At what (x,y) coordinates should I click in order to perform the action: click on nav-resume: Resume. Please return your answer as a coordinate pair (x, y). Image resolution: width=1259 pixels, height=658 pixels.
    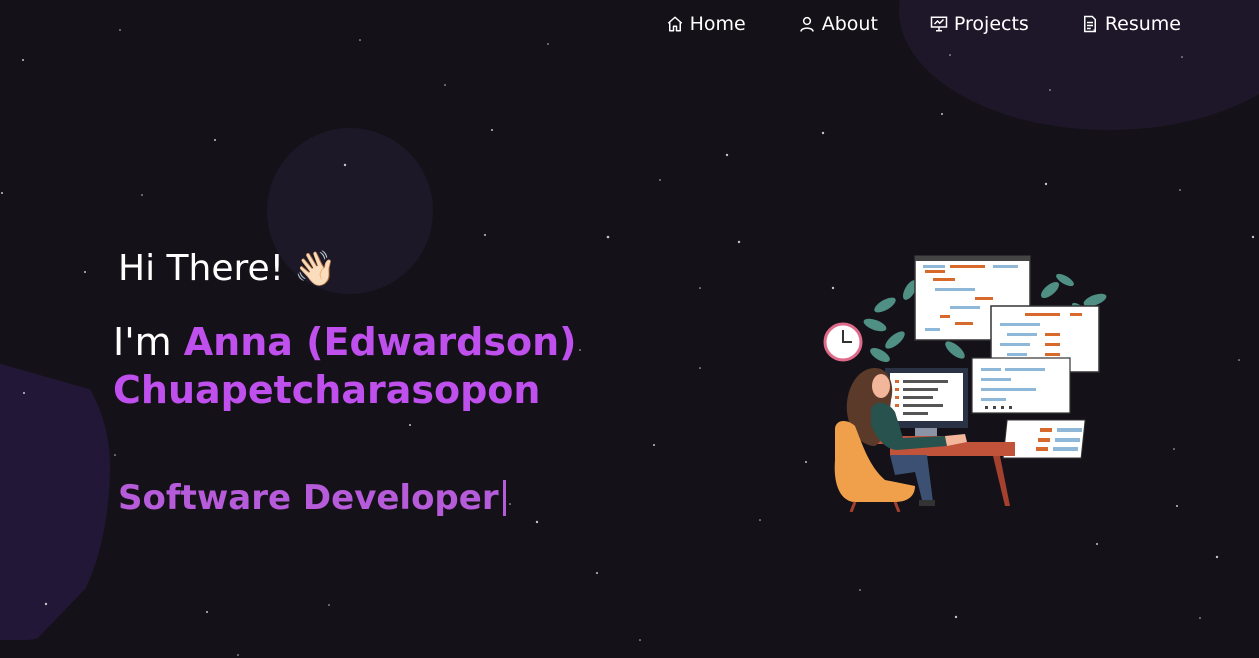
    Looking at the image, I should click on (1131, 24).